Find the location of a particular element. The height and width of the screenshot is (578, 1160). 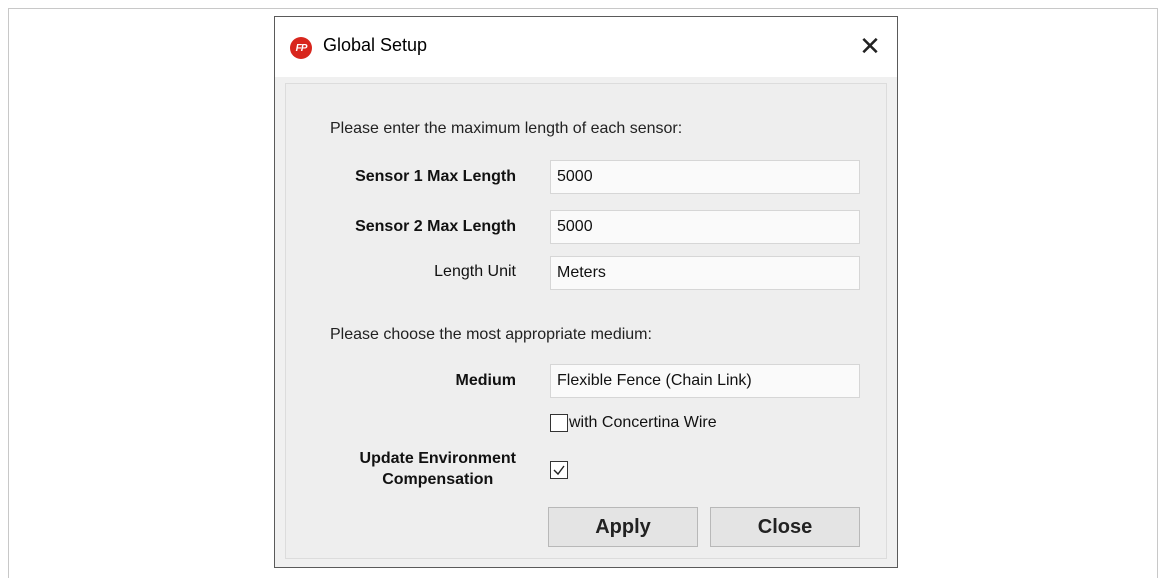

length-unit-label: Length Unit is located at coordinates (475, 271).